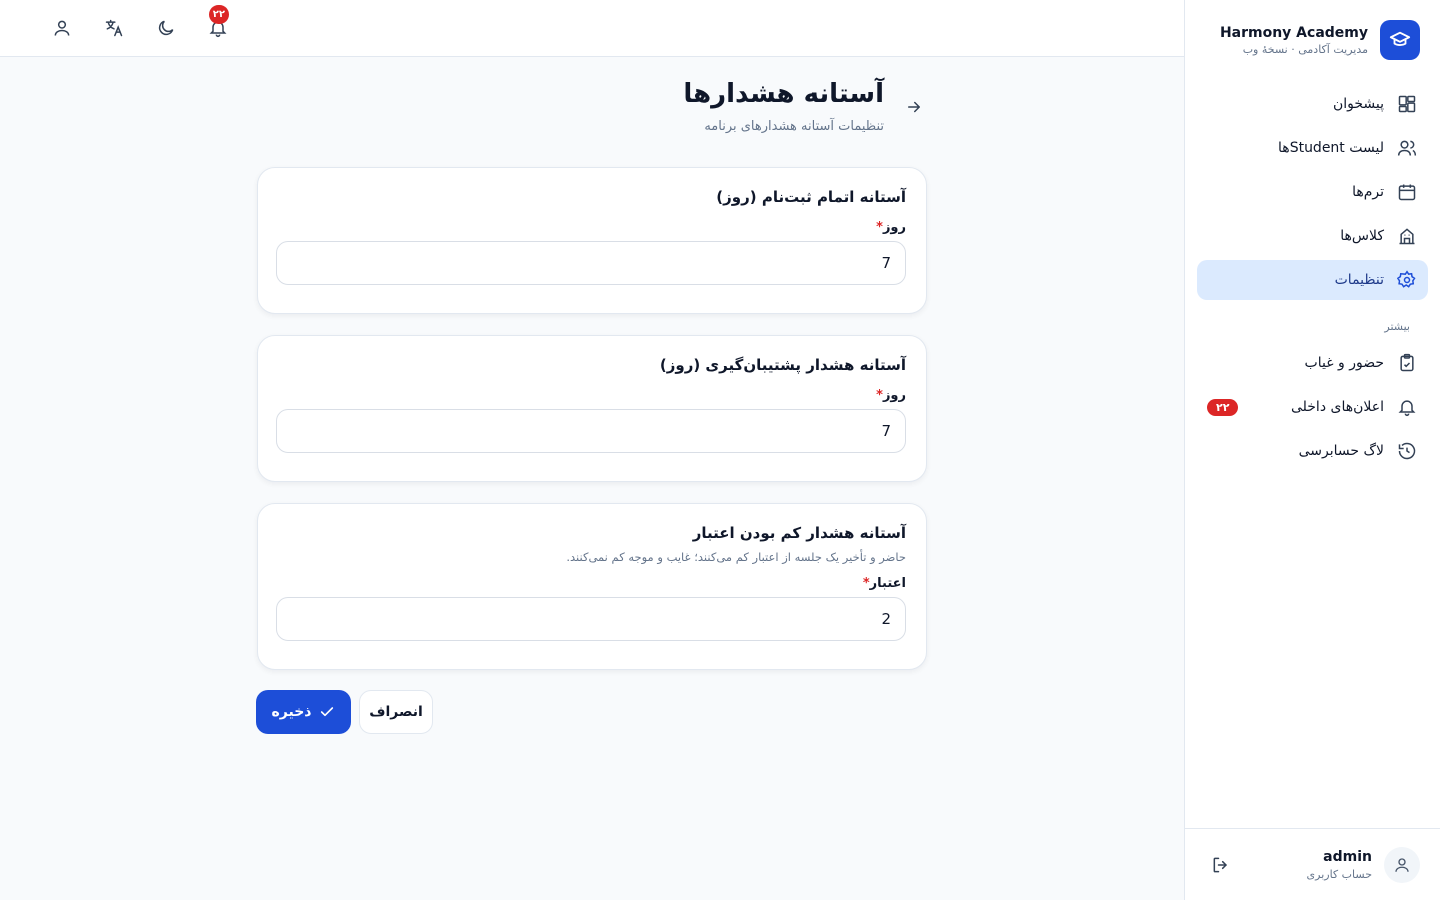  What do you see at coordinates (1312, 192) in the screenshot?
I see `sidebar-item-terms: ترم‌ها` at bounding box center [1312, 192].